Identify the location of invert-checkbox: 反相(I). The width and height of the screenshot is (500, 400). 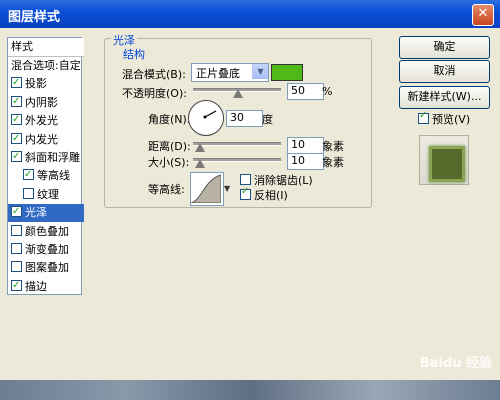
(264, 194).